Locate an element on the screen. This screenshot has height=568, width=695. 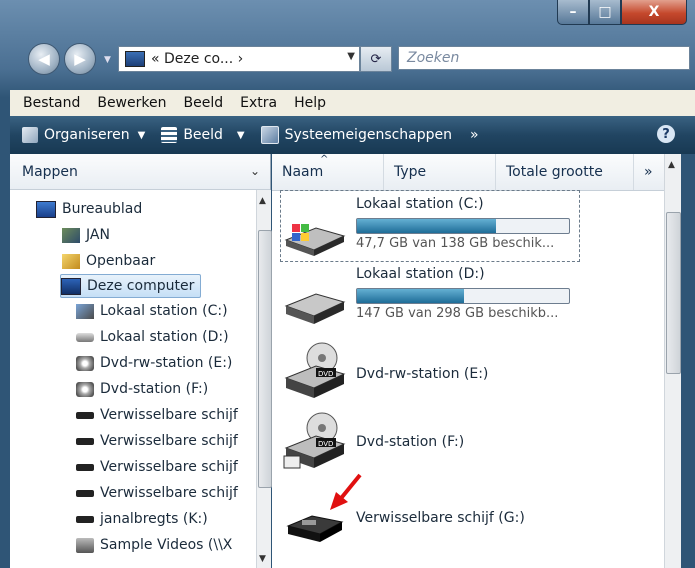
tree-item-jan: JAN is located at coordinates (86, 235).